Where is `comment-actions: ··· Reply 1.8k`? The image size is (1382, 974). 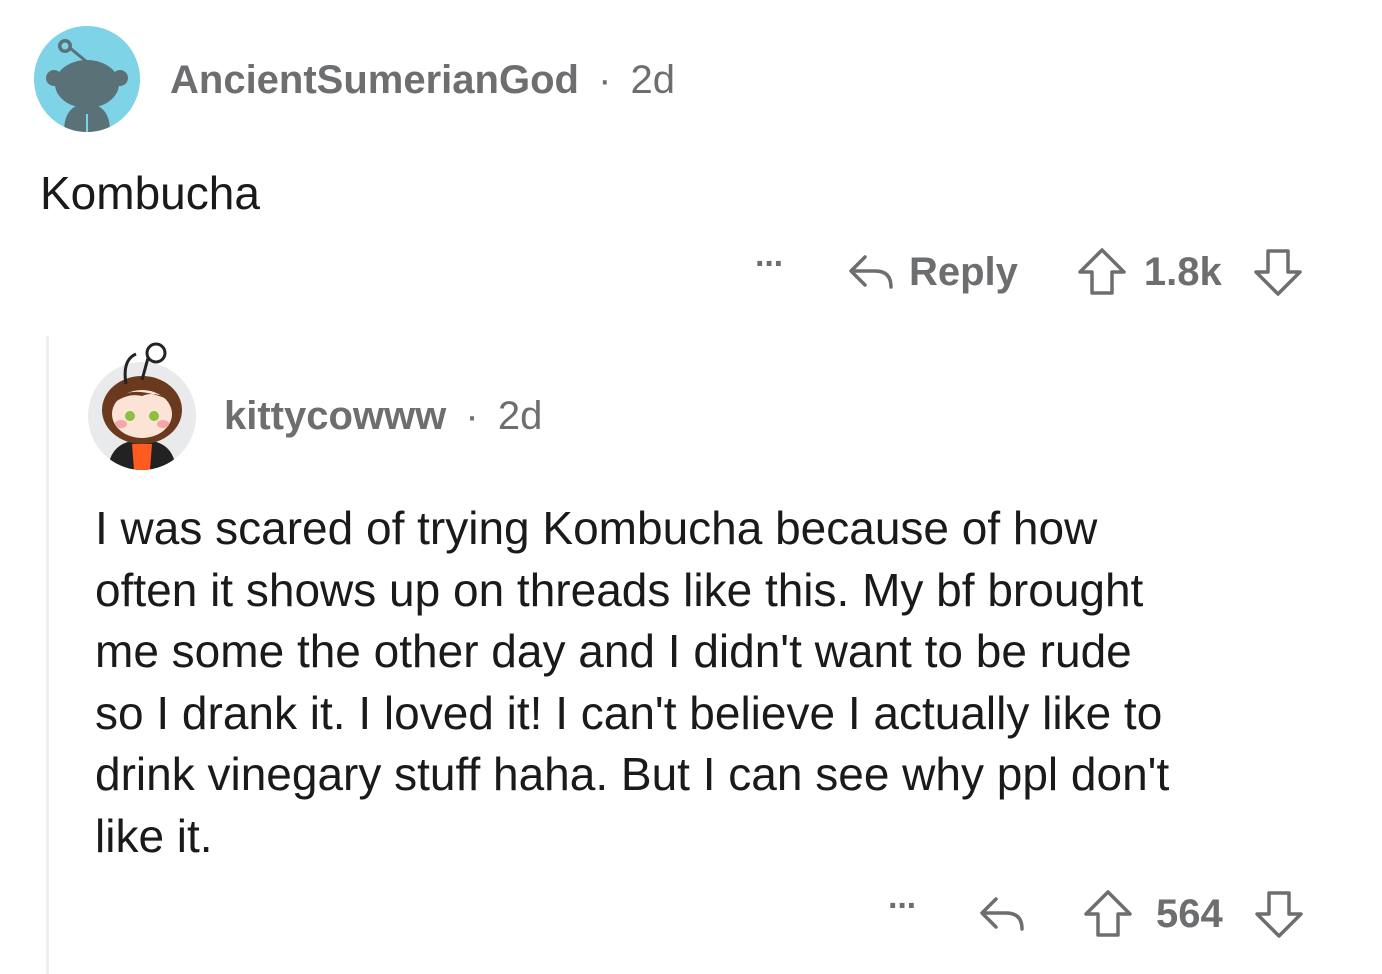
comment-actions: ··· Reply 1.8k is located at coordinates (1029, 272).